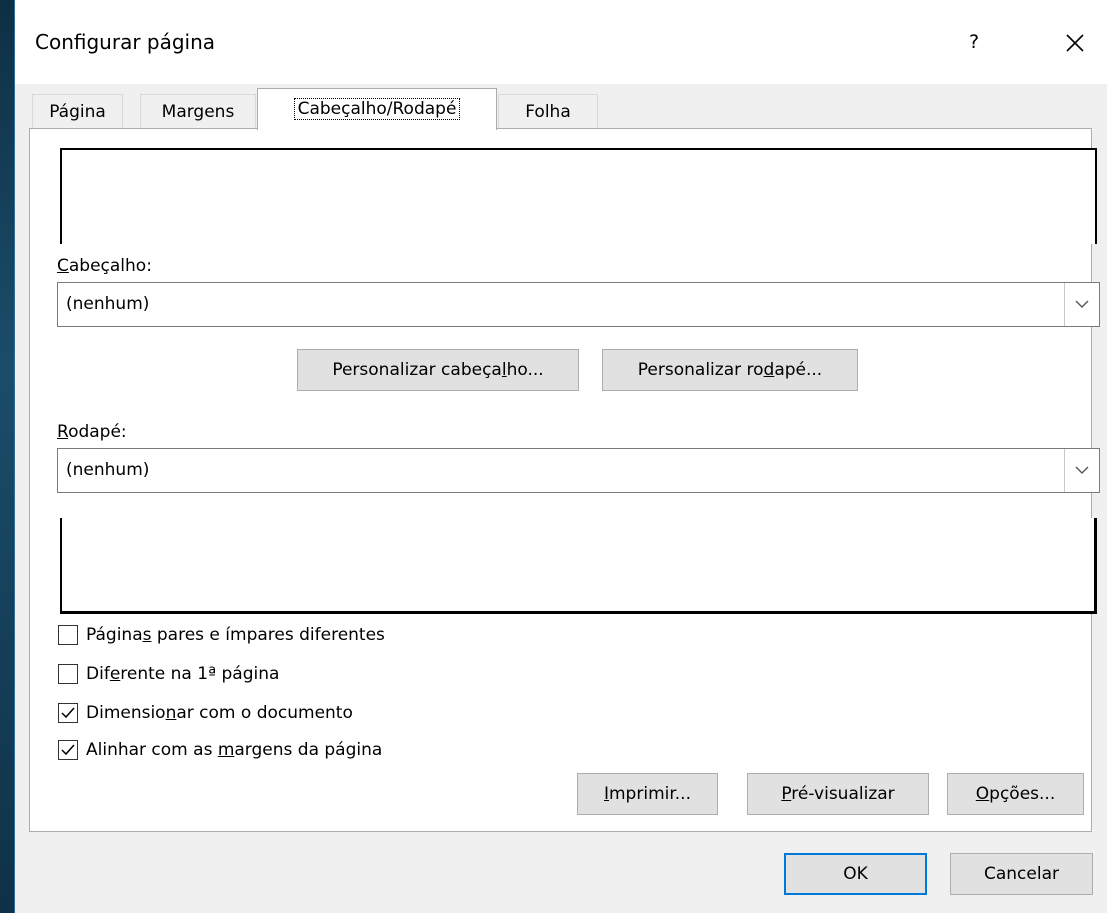 This screenshot has width=1107, height=913. I want to click on cancel-button: Cancelar, so click(1021, 874).